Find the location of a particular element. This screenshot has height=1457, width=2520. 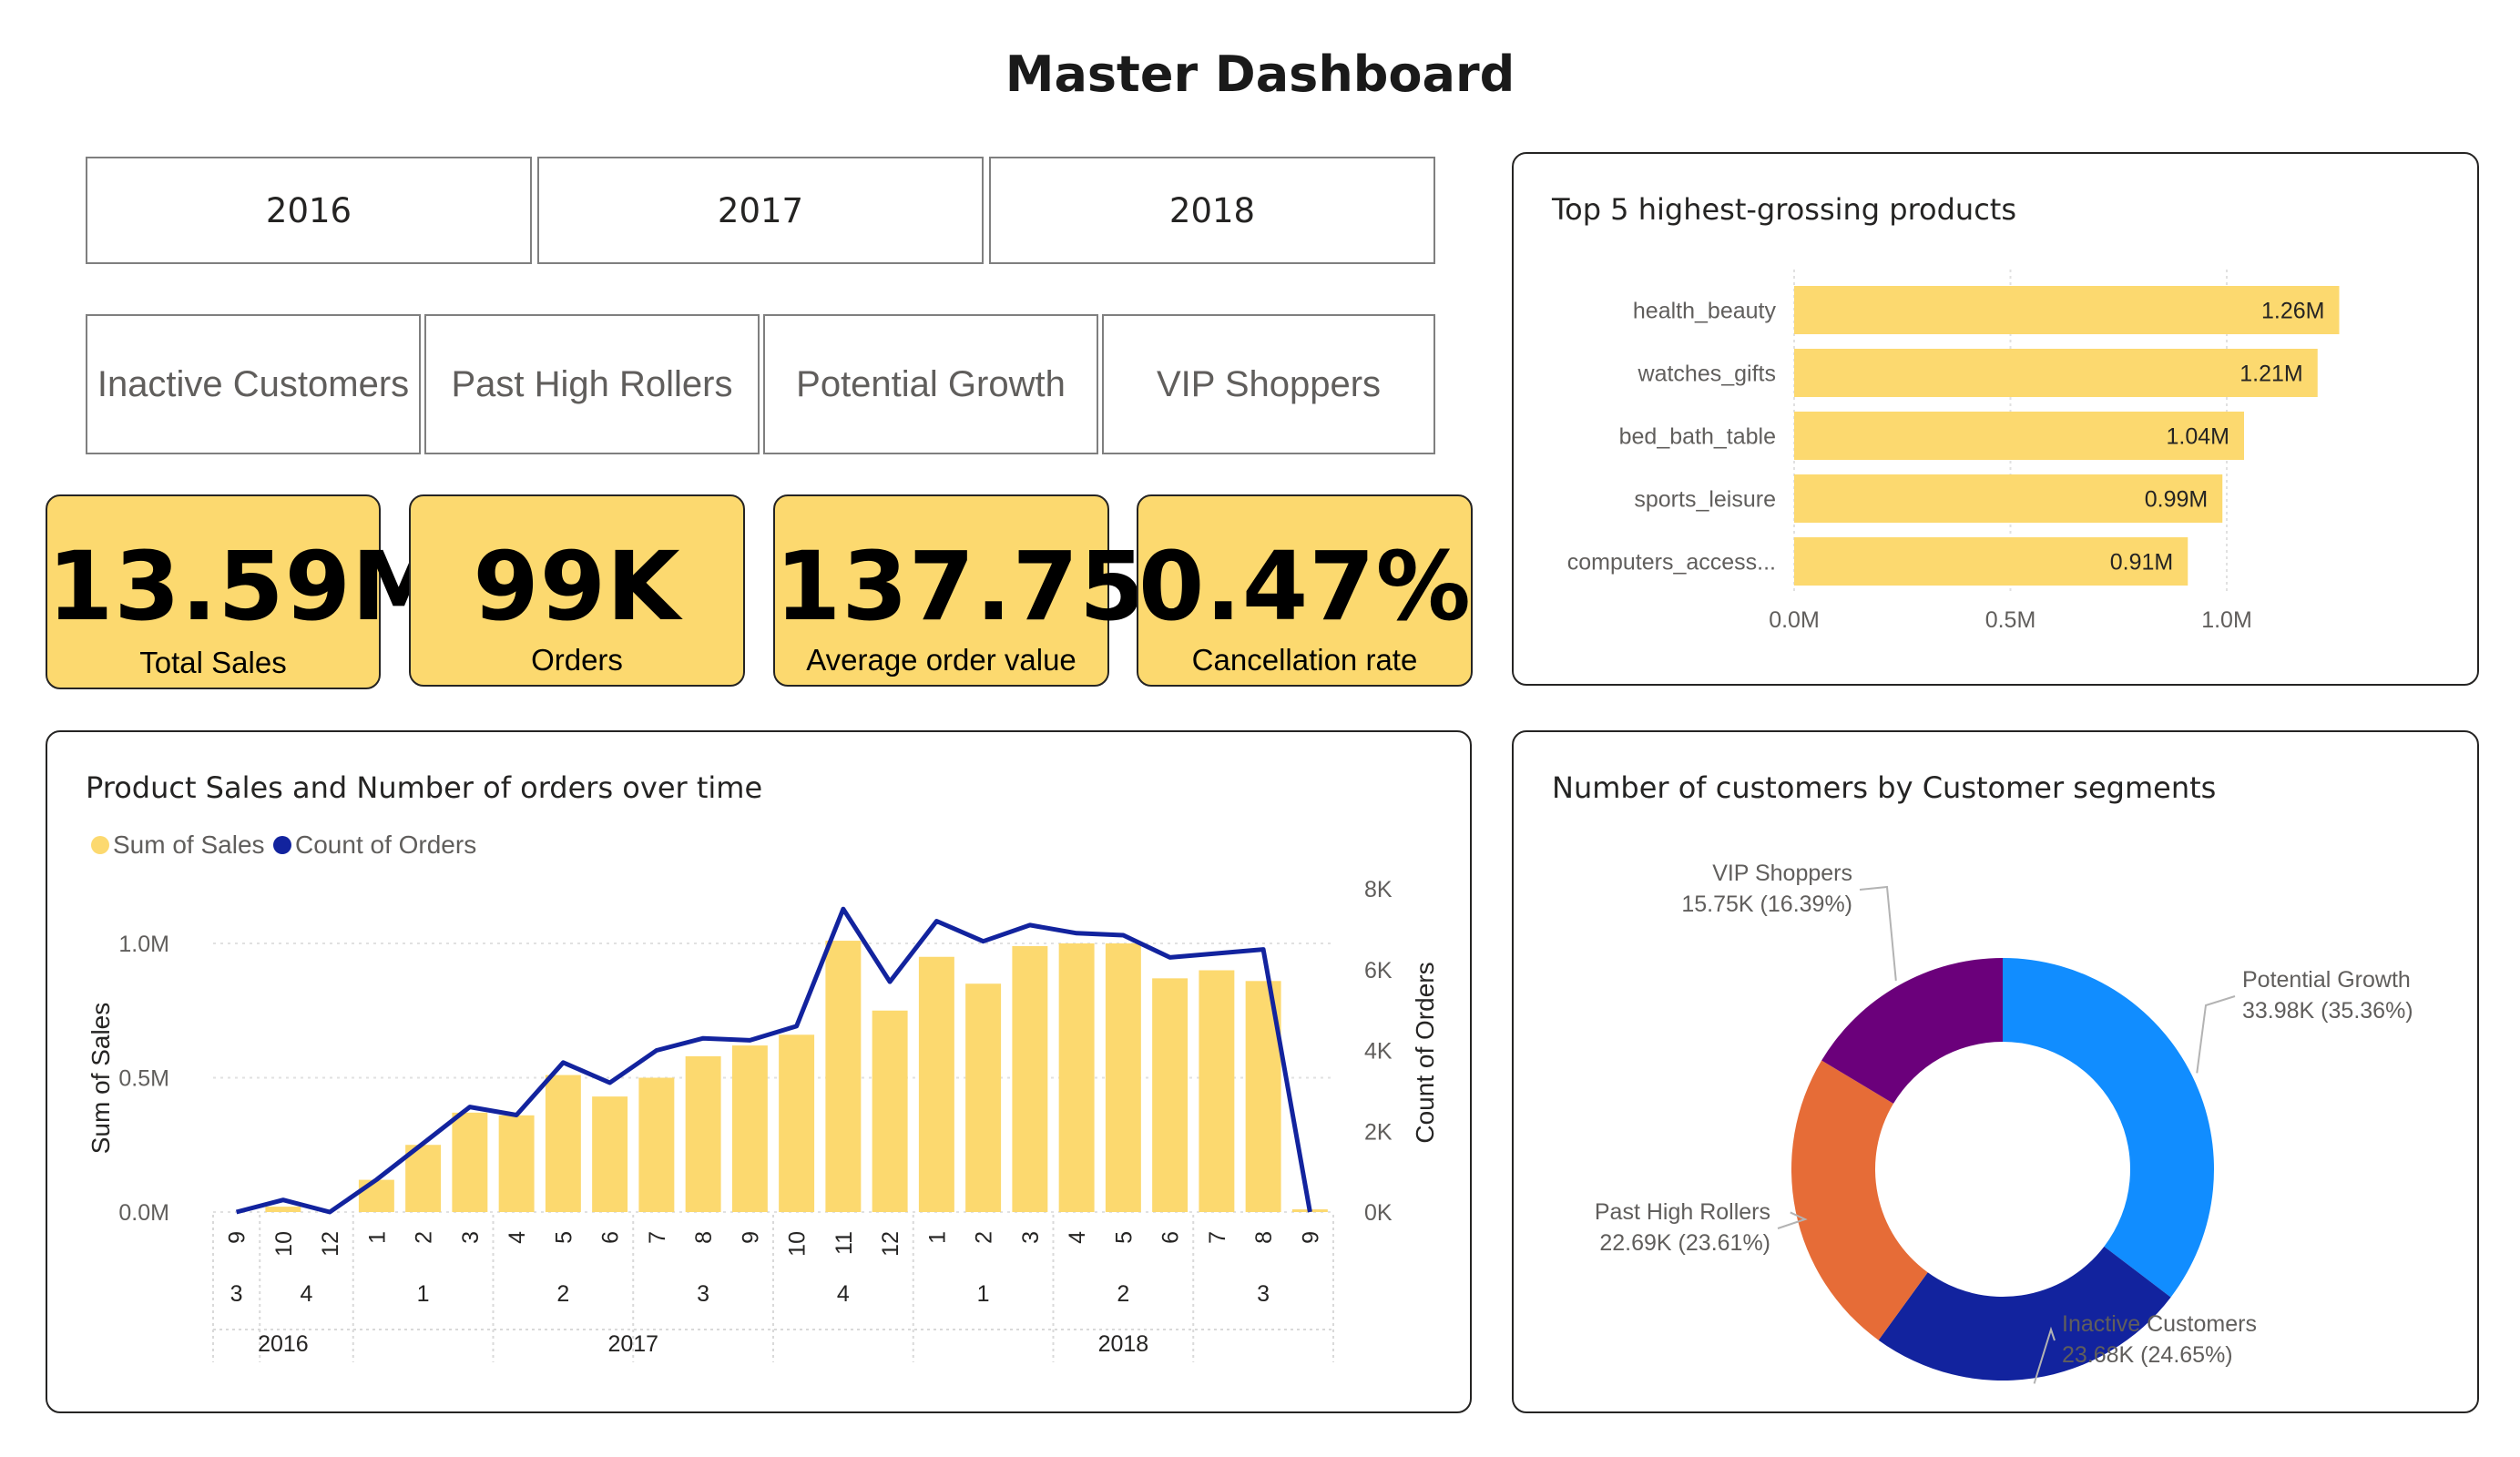

kpi-value: 0.47% is located at coordinates (1305, 587).